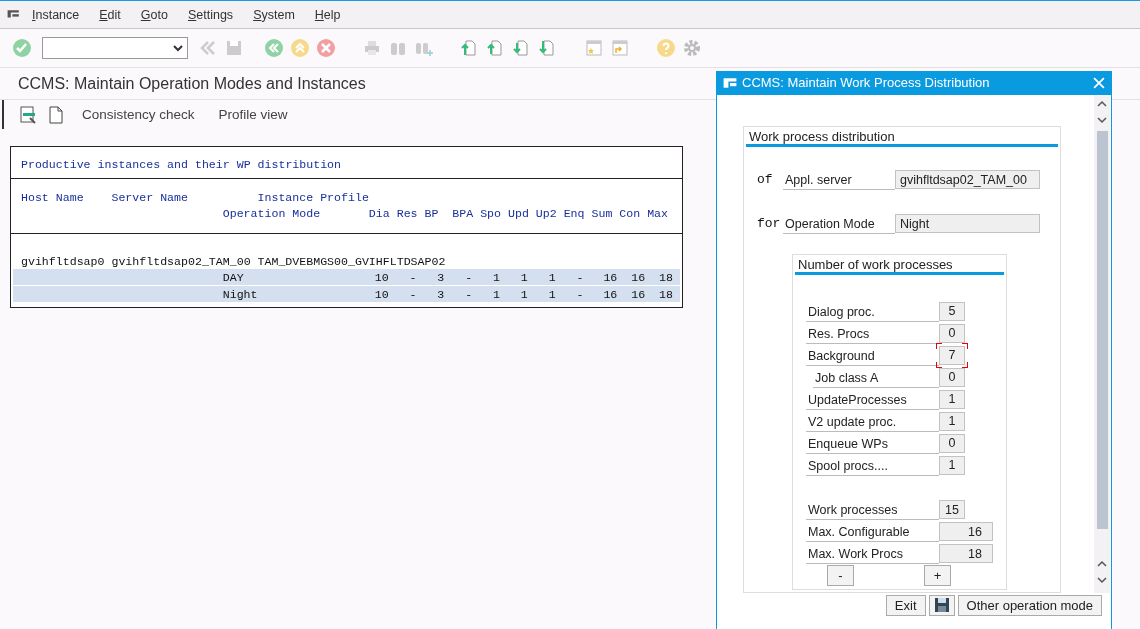  What do you see at coordinates (666, 48) in the screenshot?
I see `help-icon` at bounding box center [666, 48].